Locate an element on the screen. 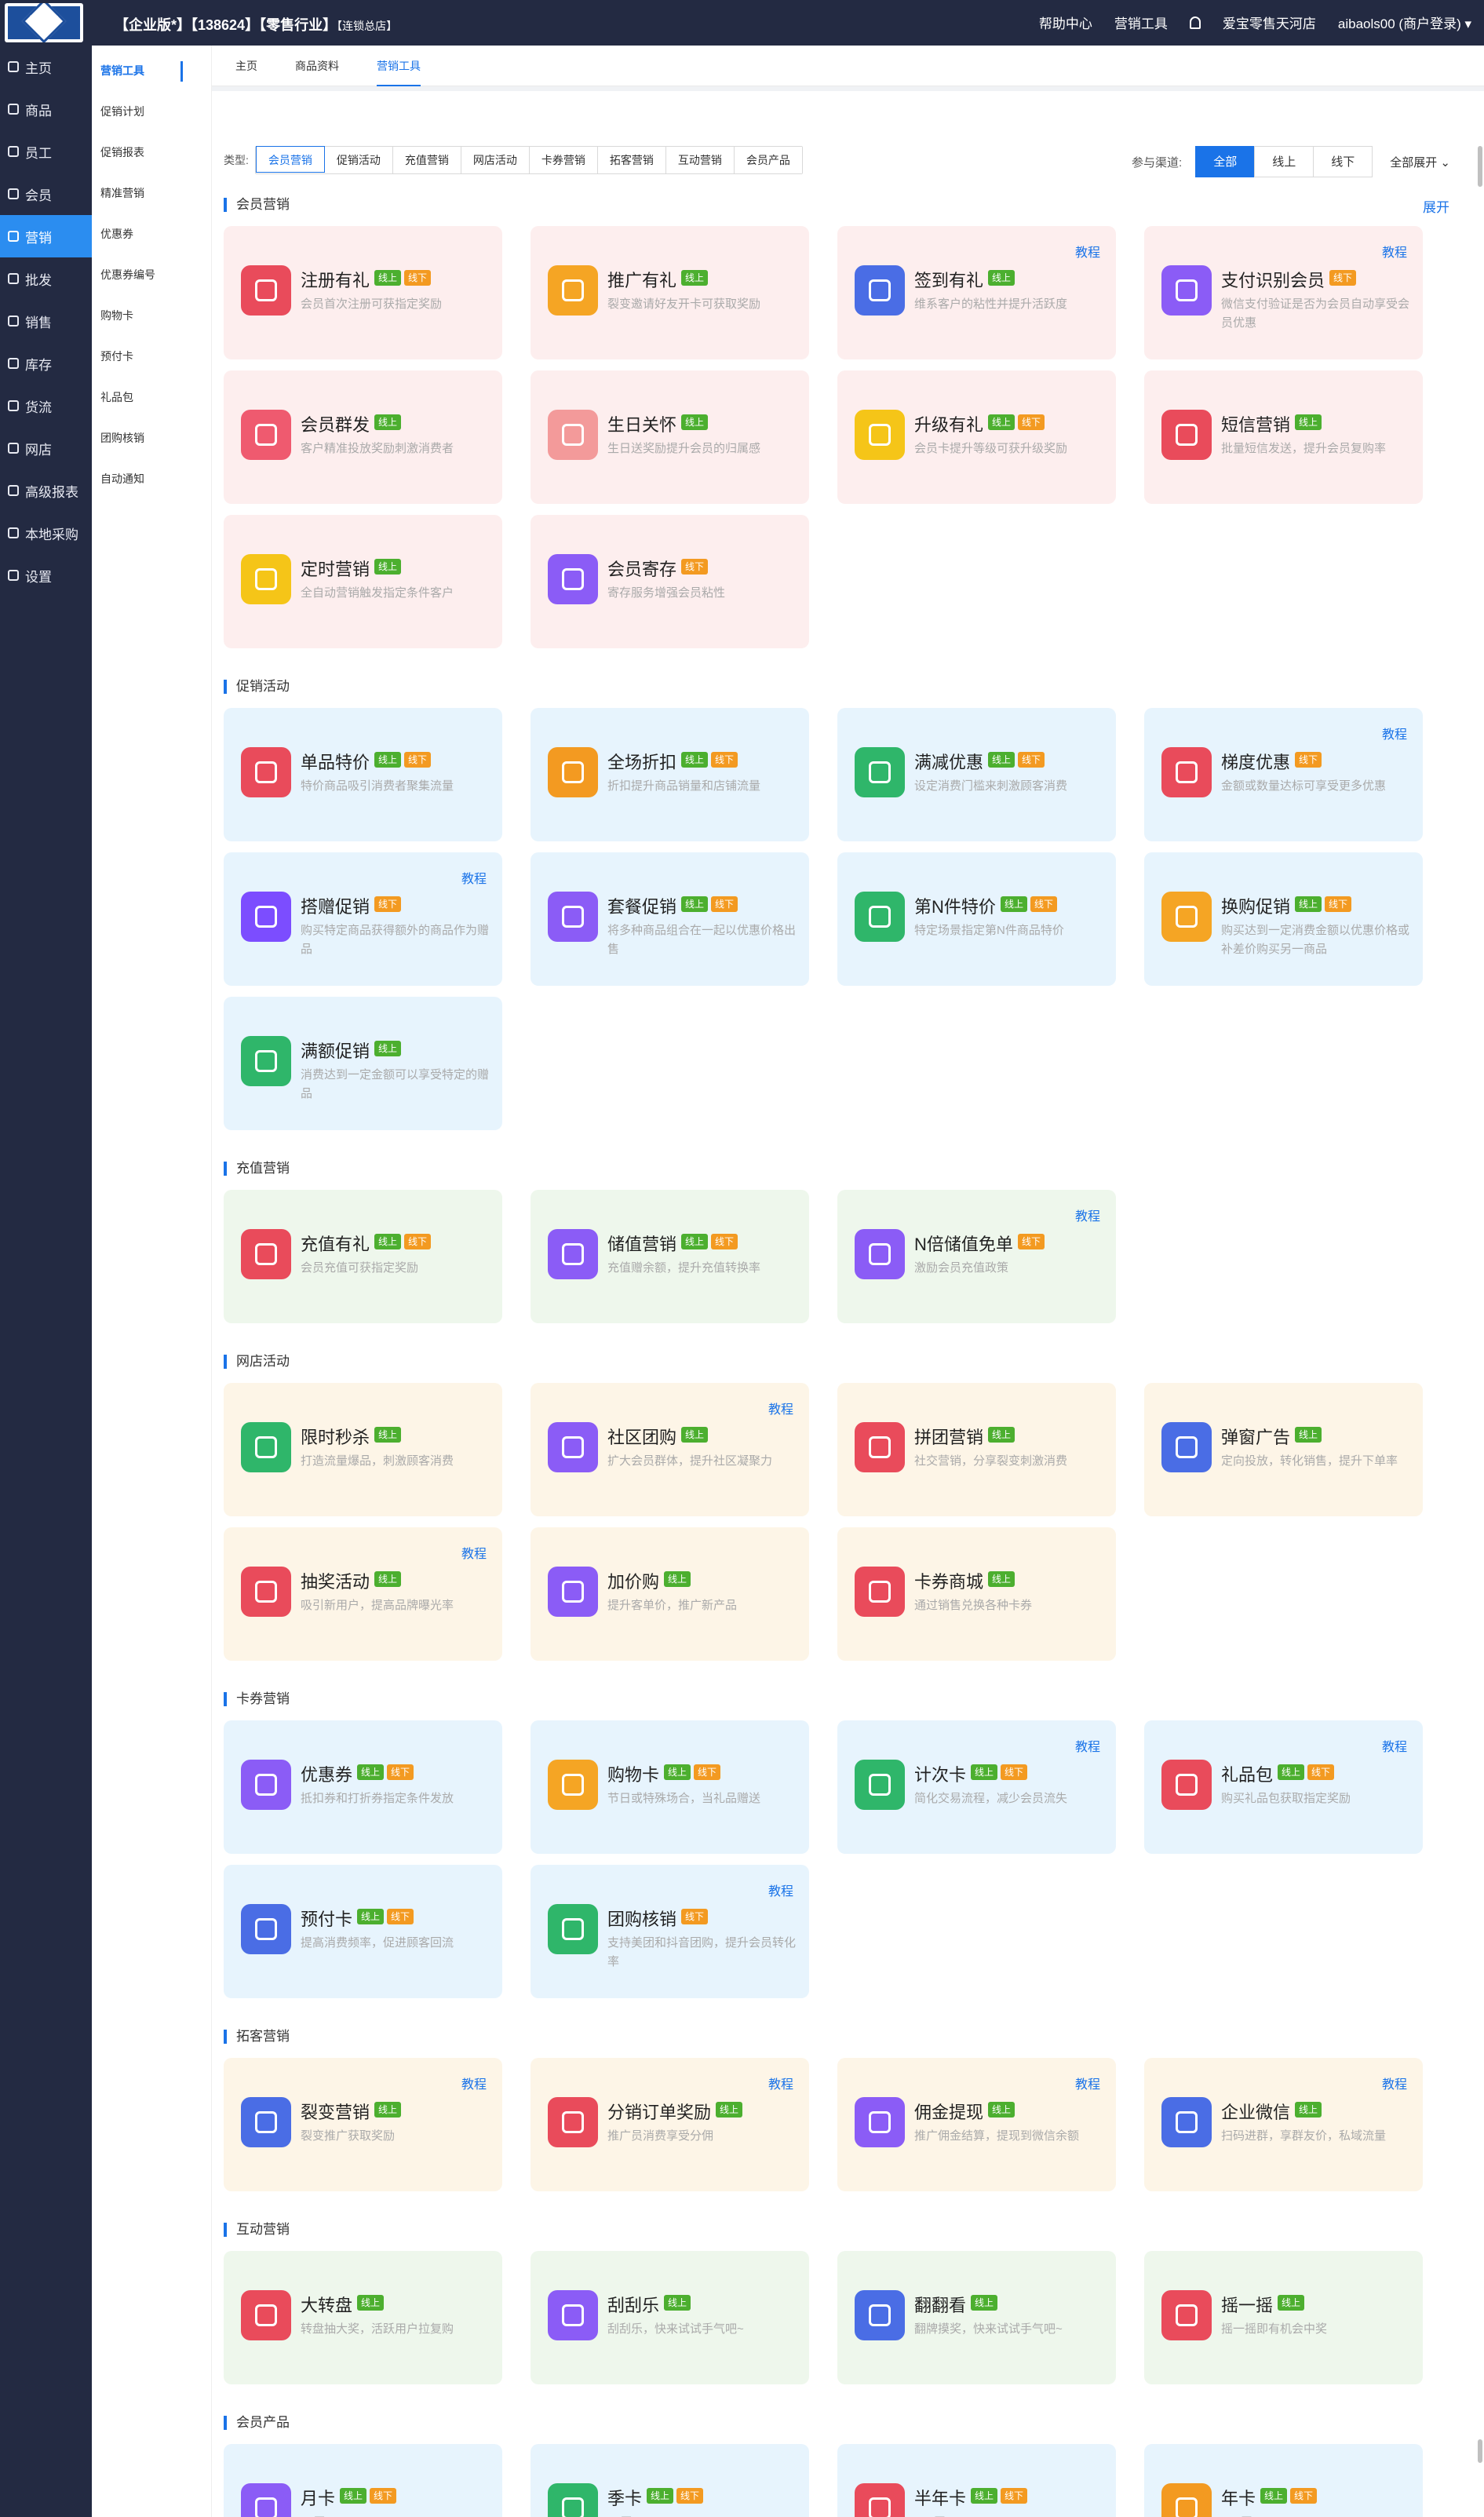 This screenshot has width=1484, height=2517. tool-card: 第N件特价 线上 线下 特定场景指定第N件商品特价 is located at coordinates (976, 919).